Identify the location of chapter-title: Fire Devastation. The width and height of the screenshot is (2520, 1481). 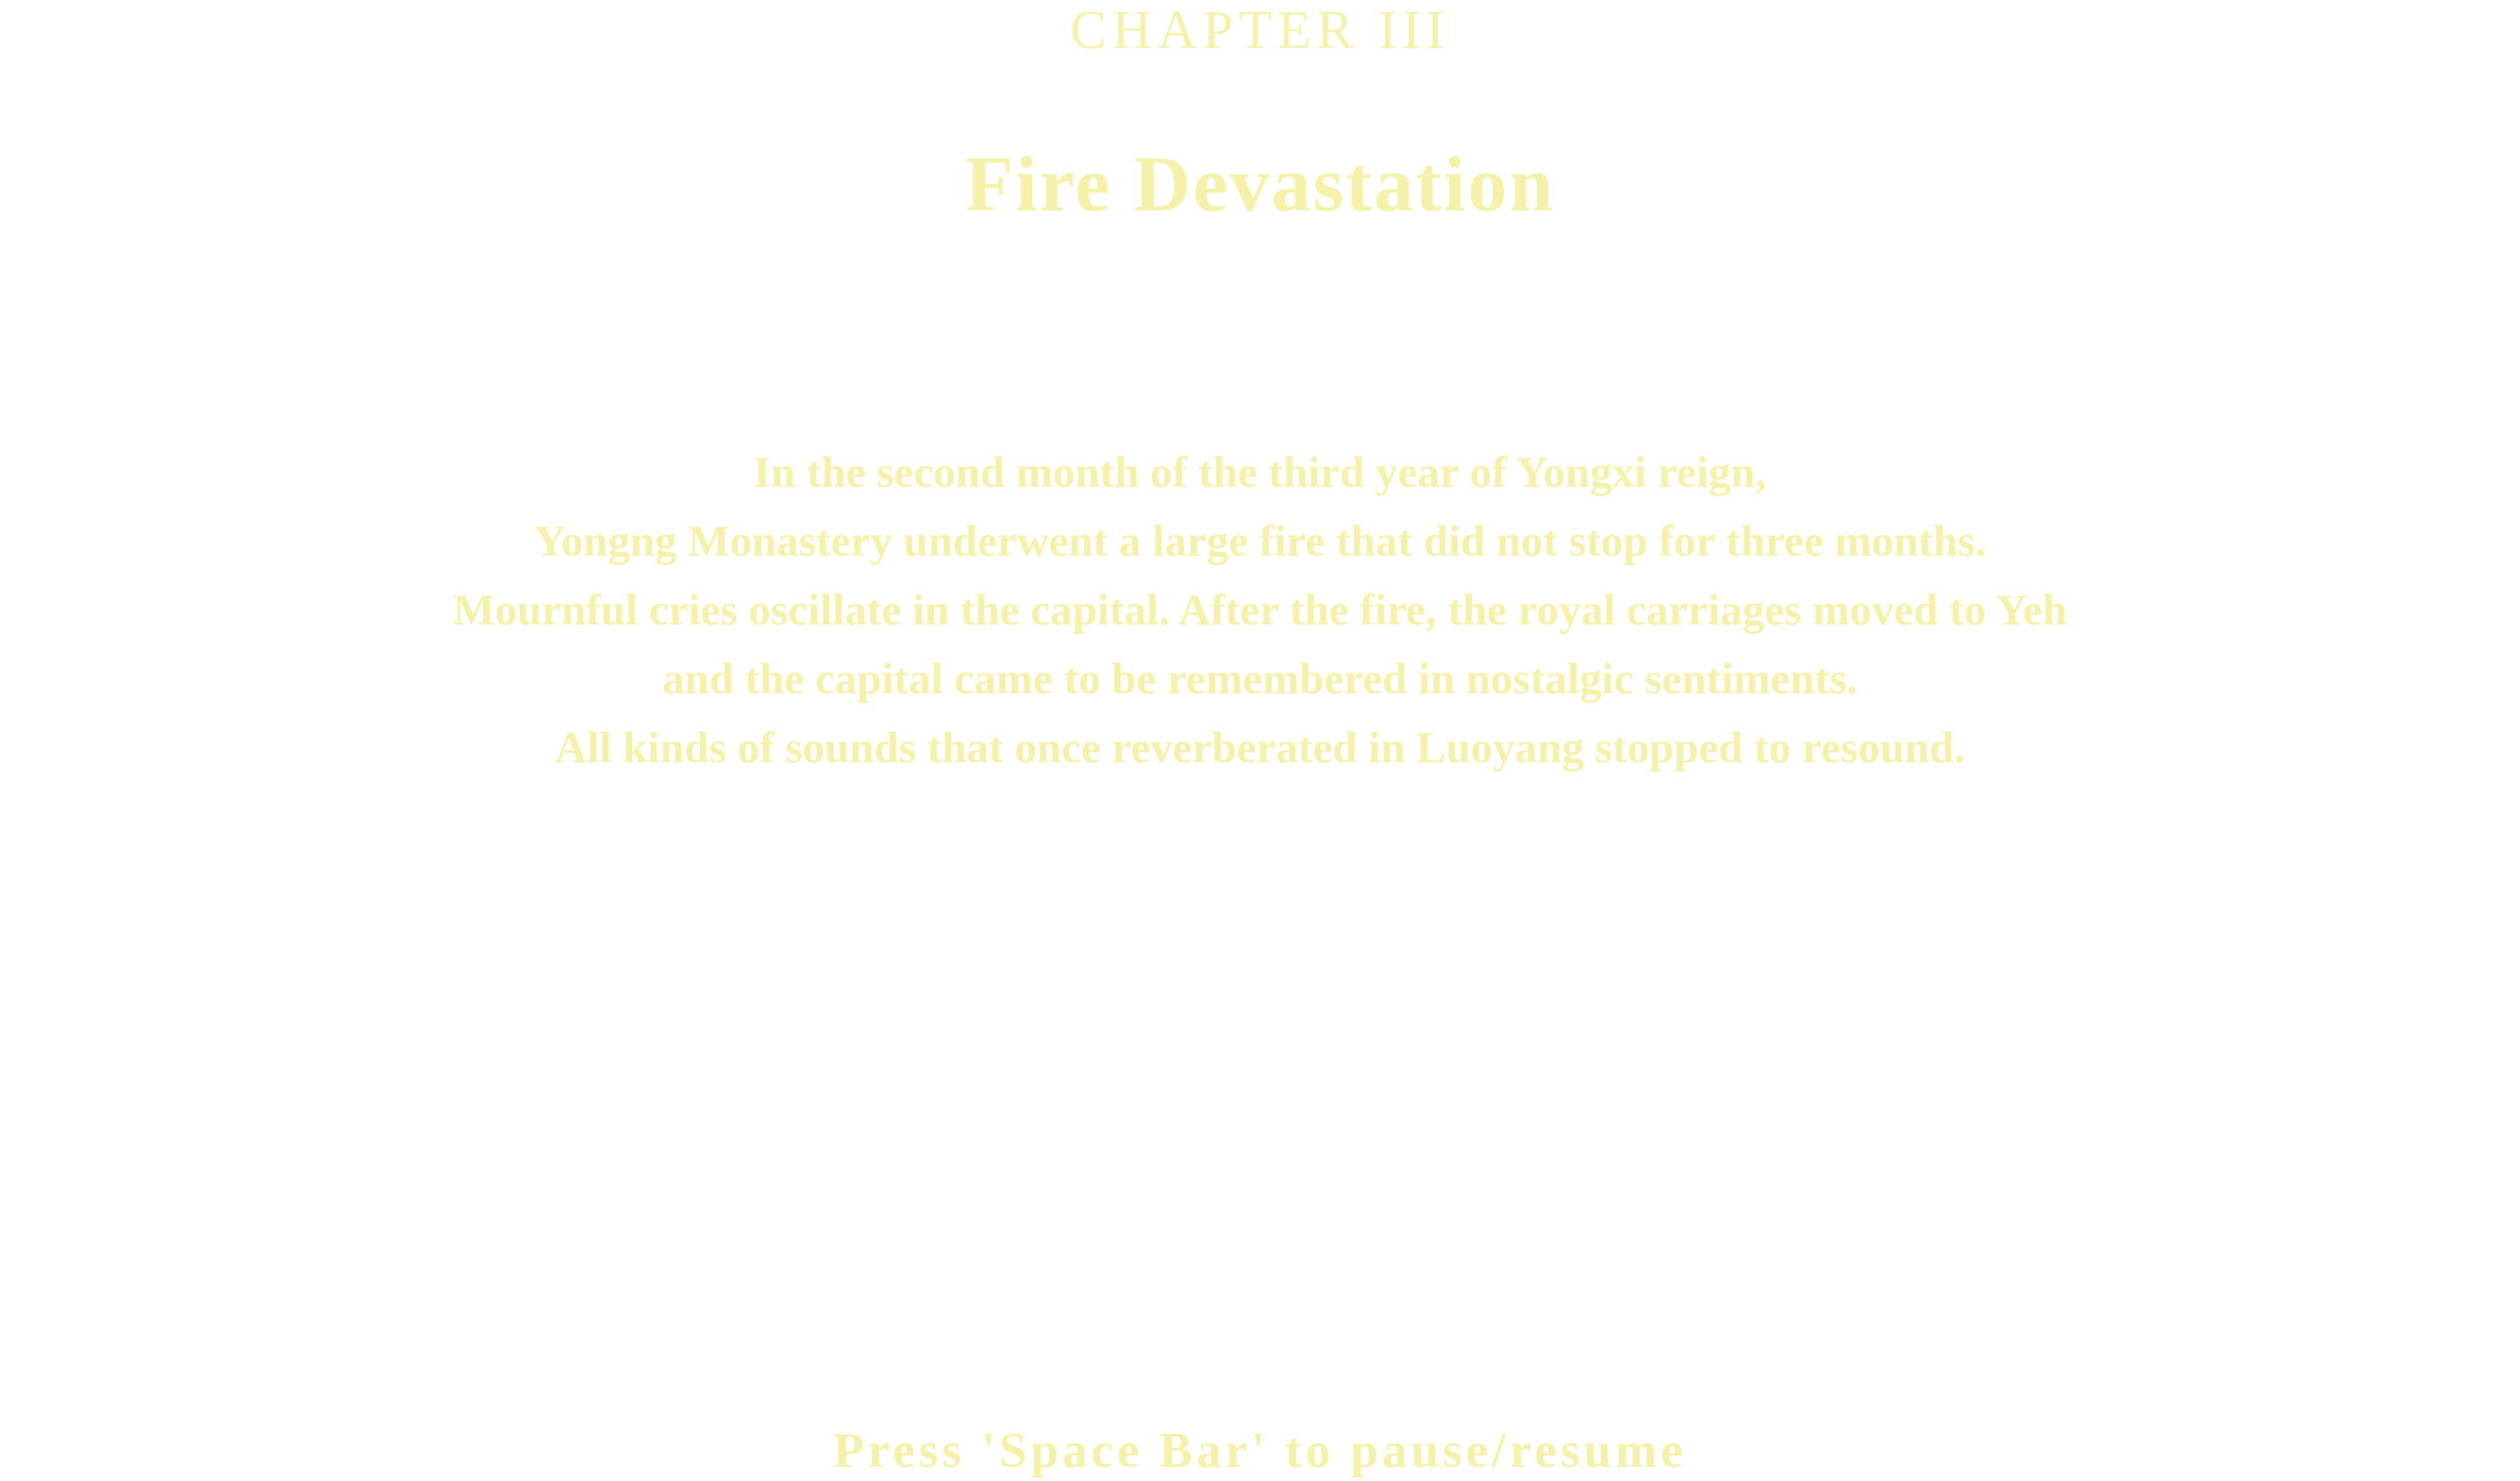
(1260, 184).